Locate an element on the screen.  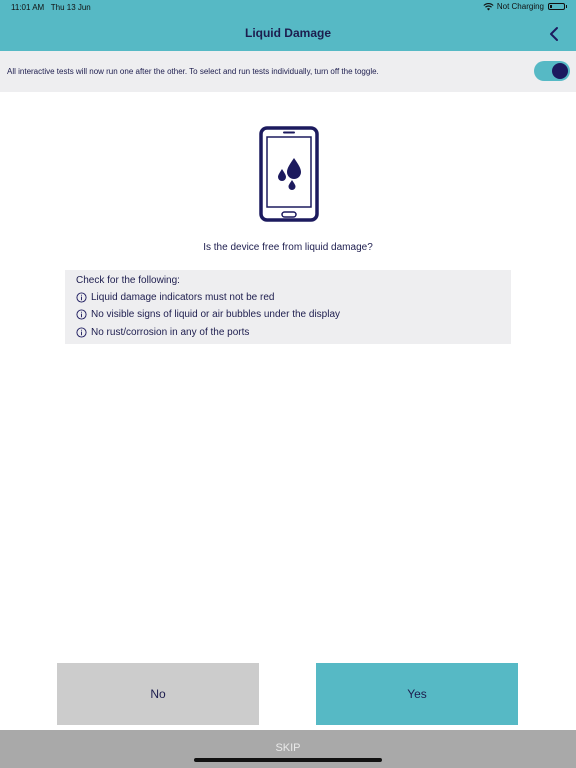
checklist-item-label: No rust/corrosion in any of the ports is located at coordinates (170, 332).